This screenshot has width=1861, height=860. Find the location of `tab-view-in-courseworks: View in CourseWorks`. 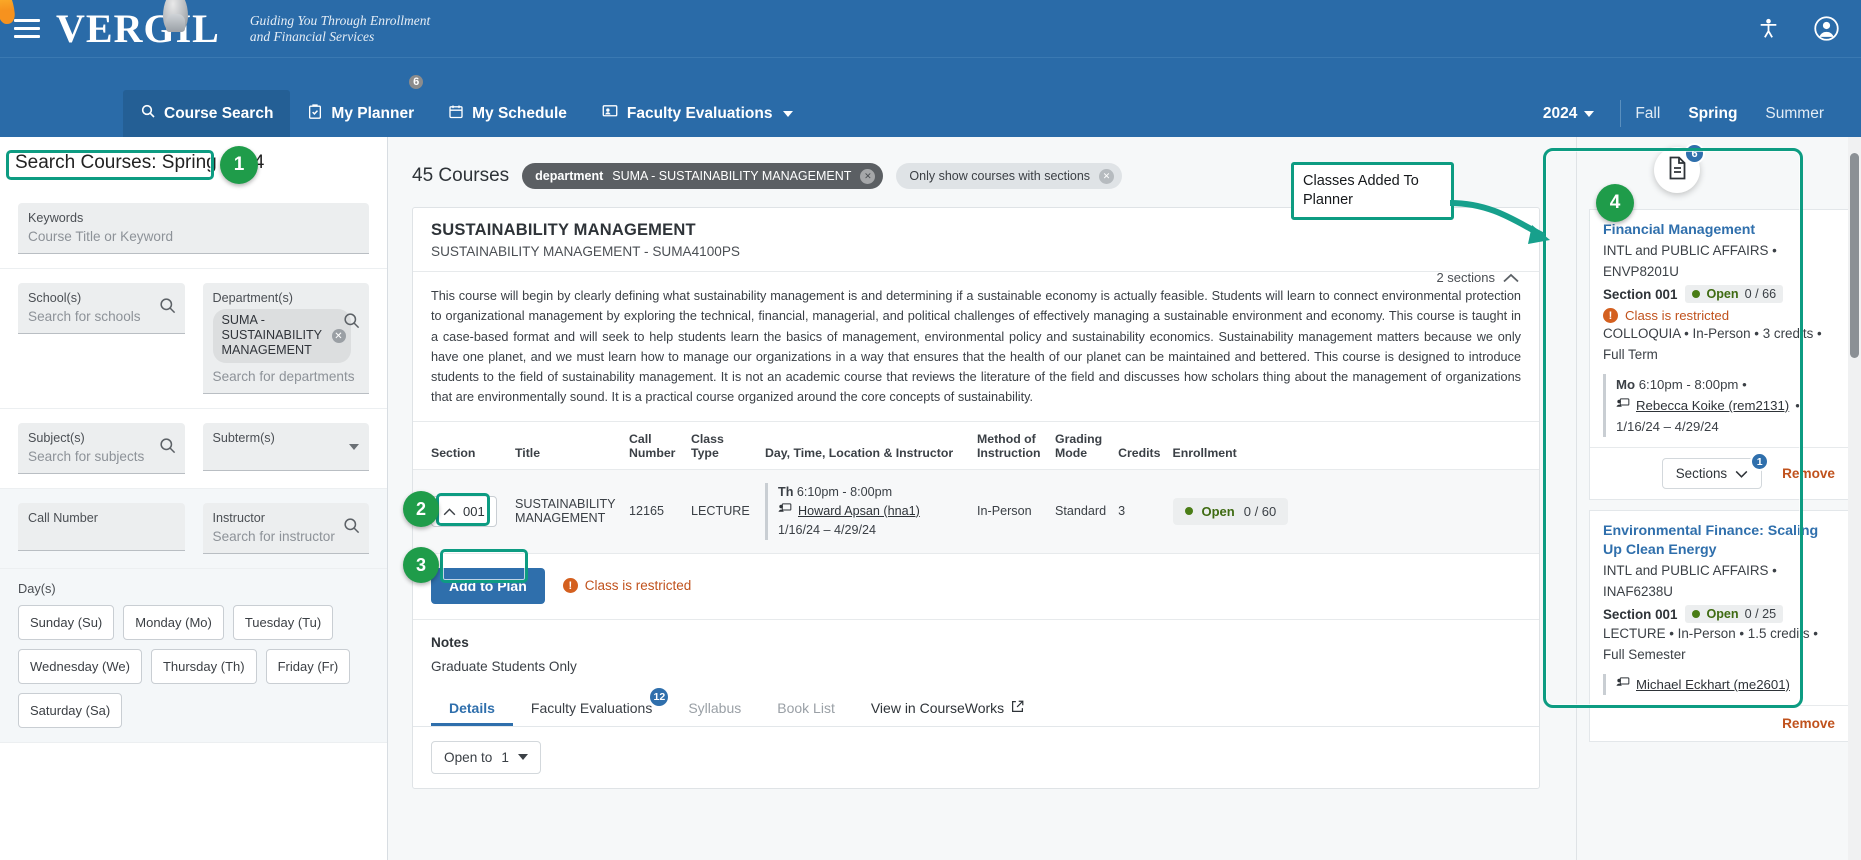

tab-view-in-courseworks: View in CourseWorks is located at coordinates (947, 709).